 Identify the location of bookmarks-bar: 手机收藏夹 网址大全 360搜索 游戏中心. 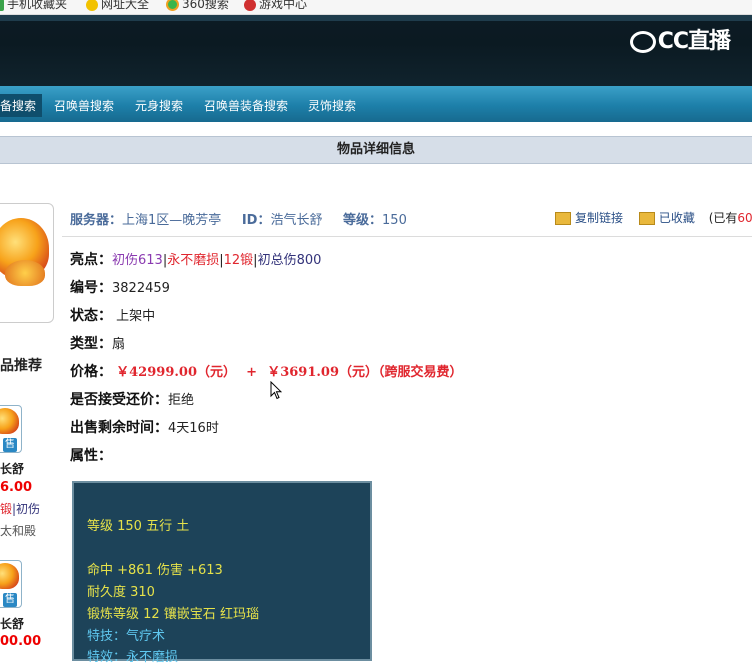
(376, 7).